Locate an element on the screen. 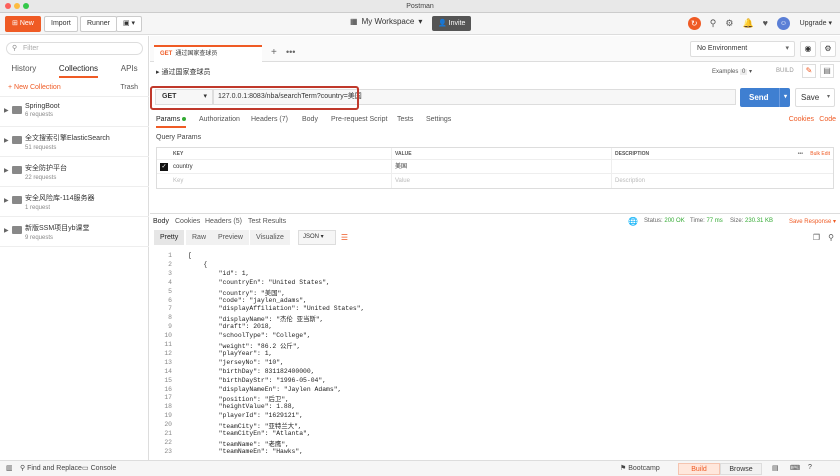  request-tab: GET 通过国家查球员 is located at coordinates (208, 53).